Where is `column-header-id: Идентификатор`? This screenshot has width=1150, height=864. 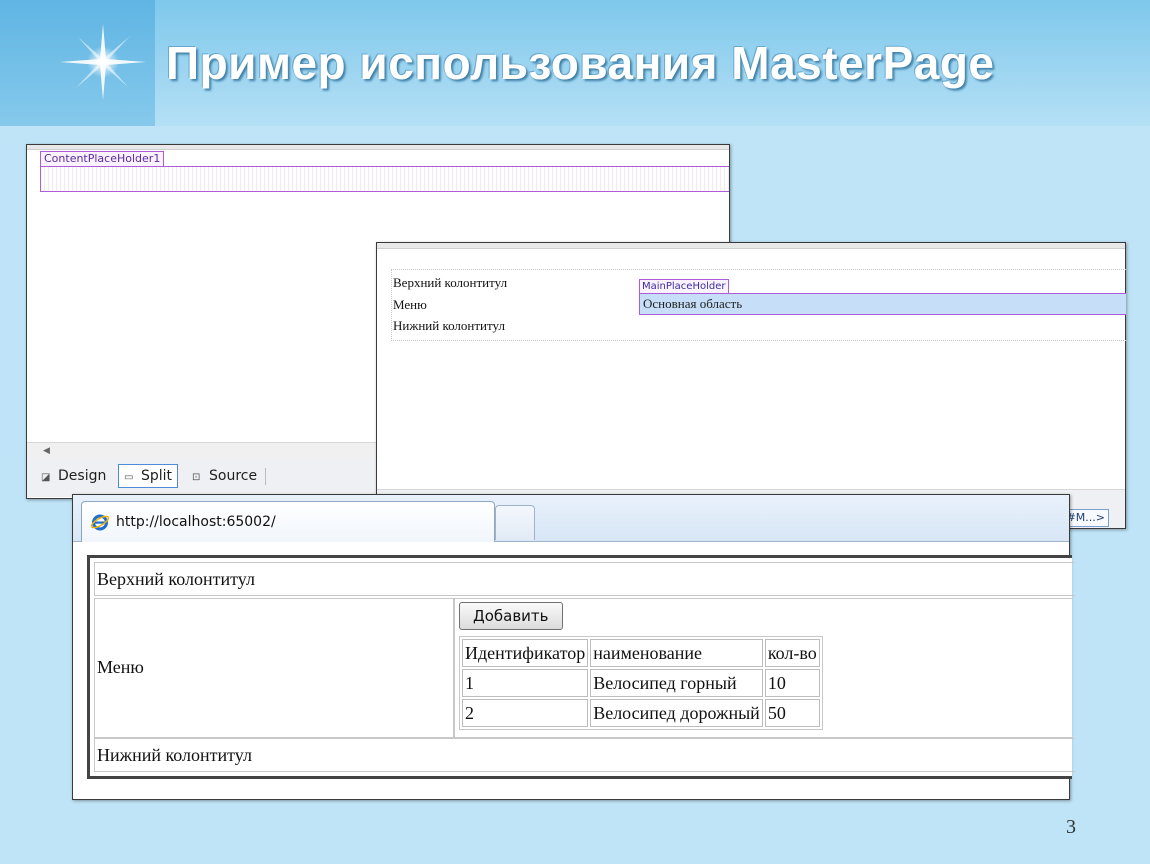 column-header-id: Идентификатор is located at coordinates (525, 653).